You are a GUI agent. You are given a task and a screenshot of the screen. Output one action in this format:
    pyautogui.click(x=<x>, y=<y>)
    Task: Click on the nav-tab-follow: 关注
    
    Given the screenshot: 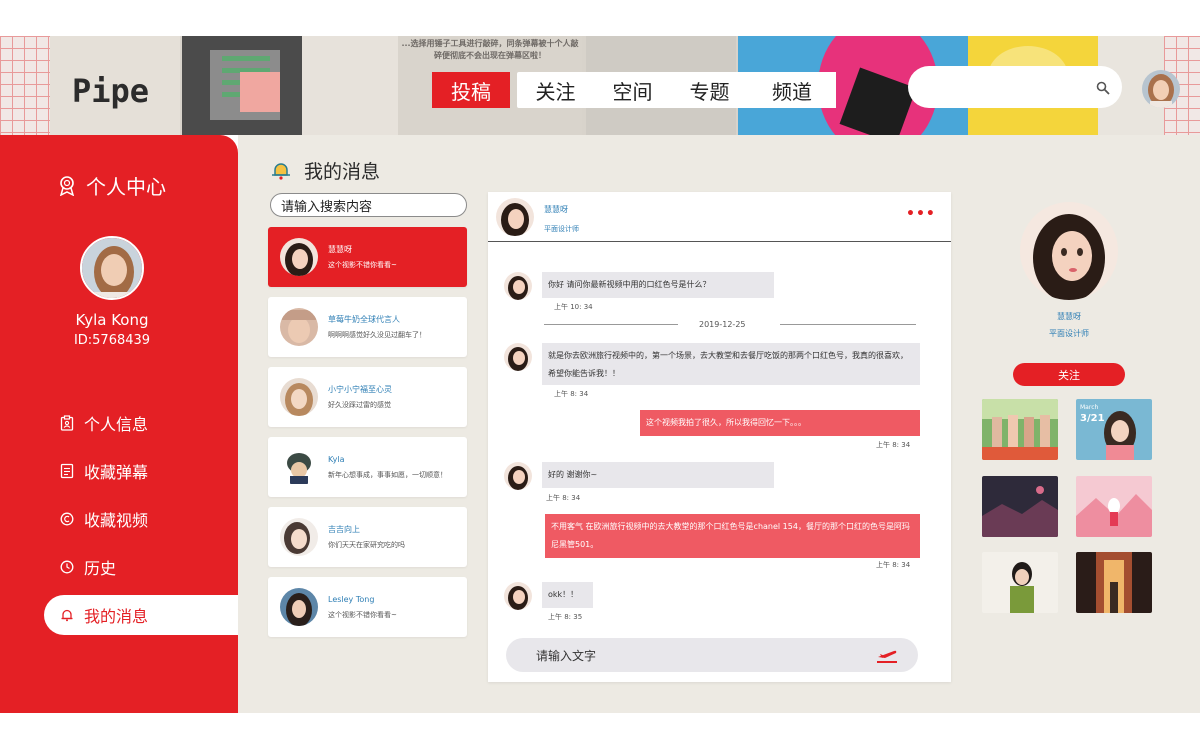 What is the action you would take?
    pyautogui.click(x=555, y=90)
    